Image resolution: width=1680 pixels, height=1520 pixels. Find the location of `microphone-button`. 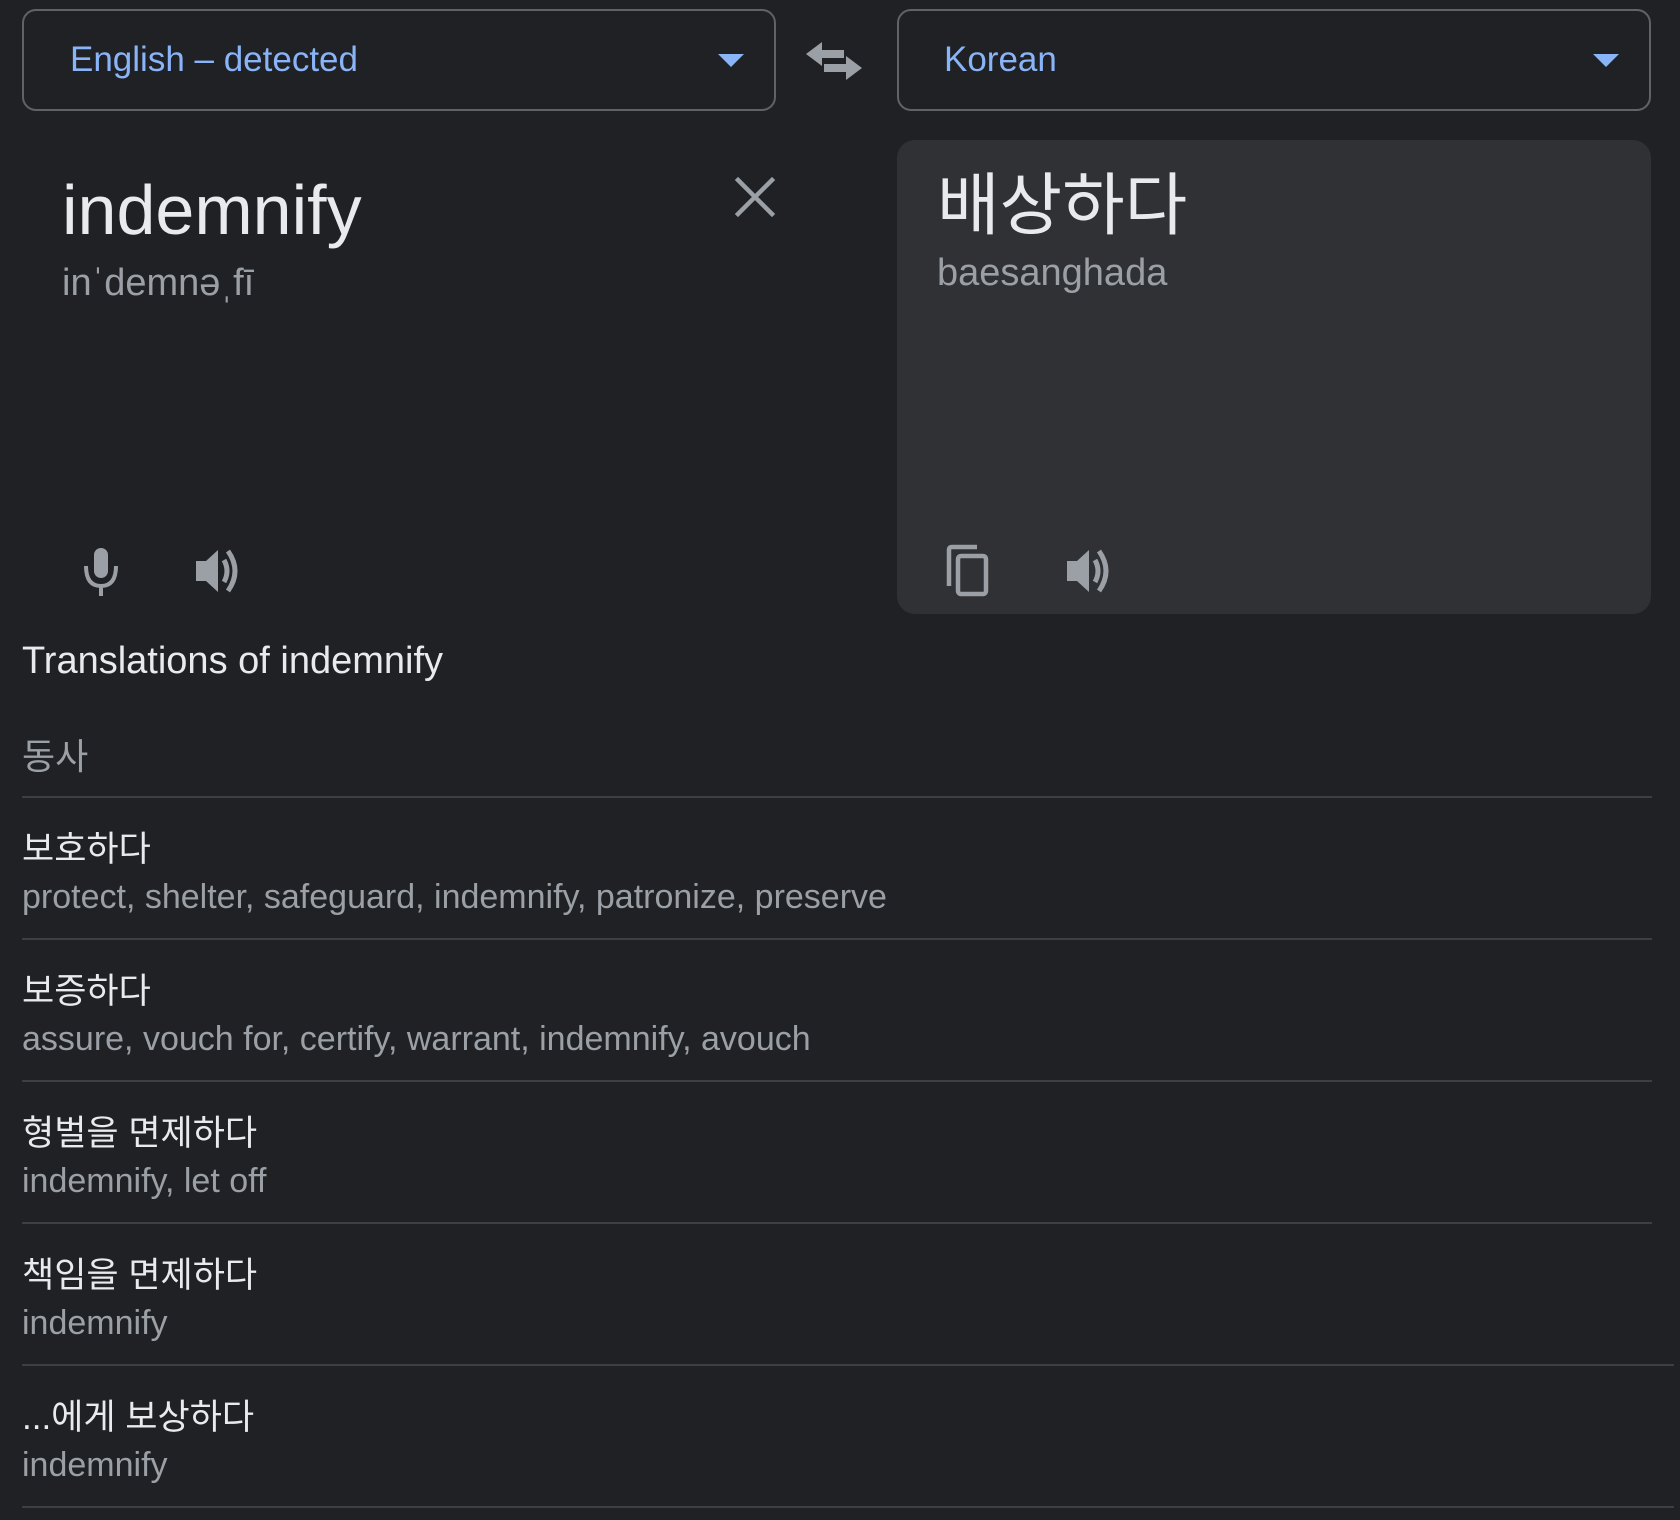

microphone-button is located at coordinates (101, 569).